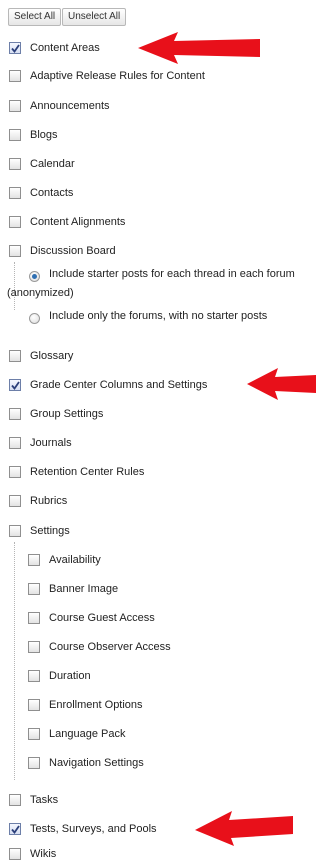 The width and height of the screenshot is (320, 863). I want to click on subitem-language-pack: Language Pack, so click(76, 734).